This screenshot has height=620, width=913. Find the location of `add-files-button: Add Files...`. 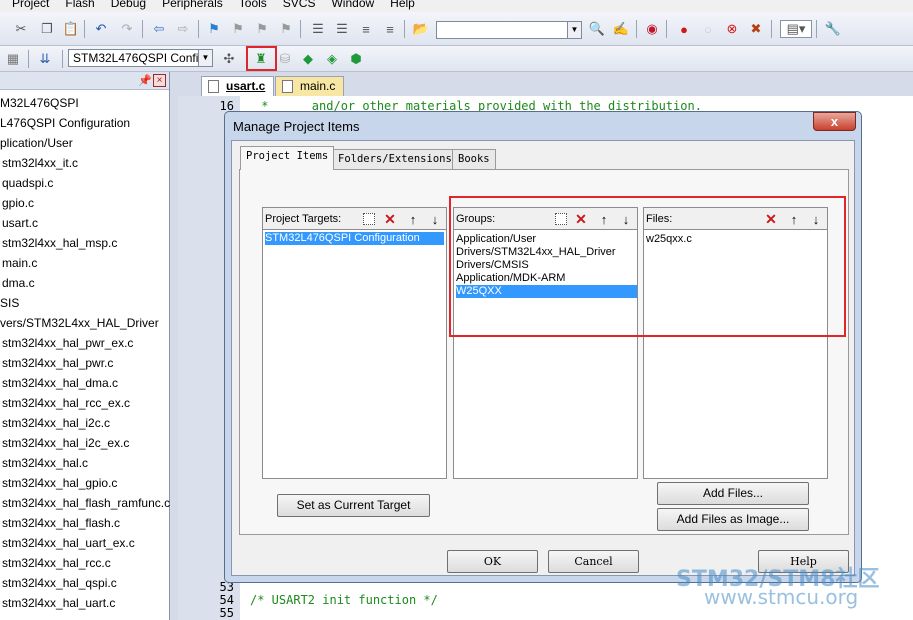

add-files-button: Add Files... is located at coordinates (733, 493).